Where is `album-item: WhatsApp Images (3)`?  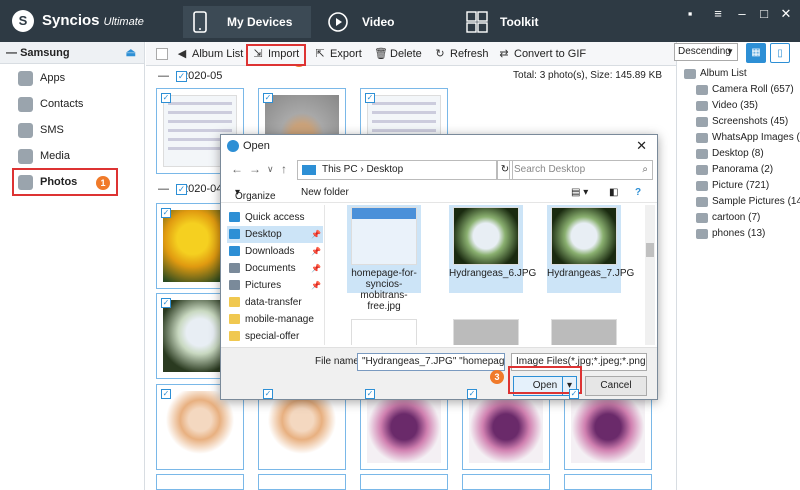
album-item: WhatsApp Images (3) is located at coordinates (748, 138).